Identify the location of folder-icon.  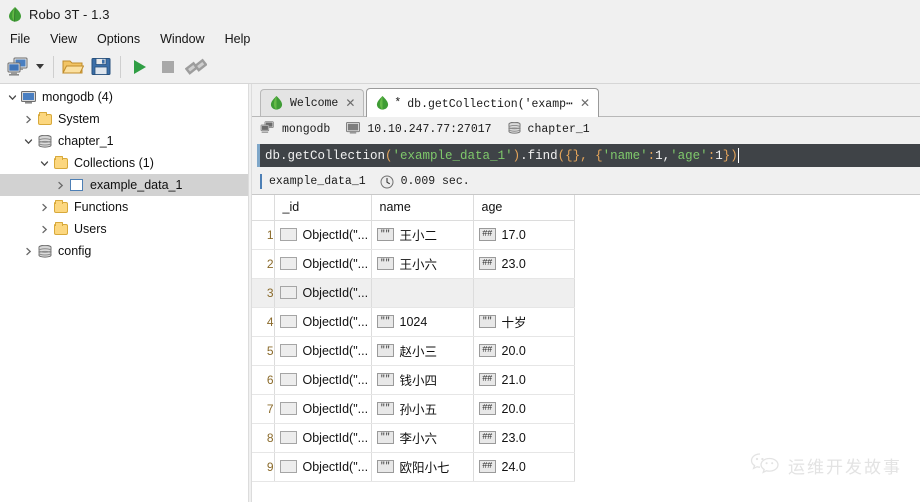
(60, 162).